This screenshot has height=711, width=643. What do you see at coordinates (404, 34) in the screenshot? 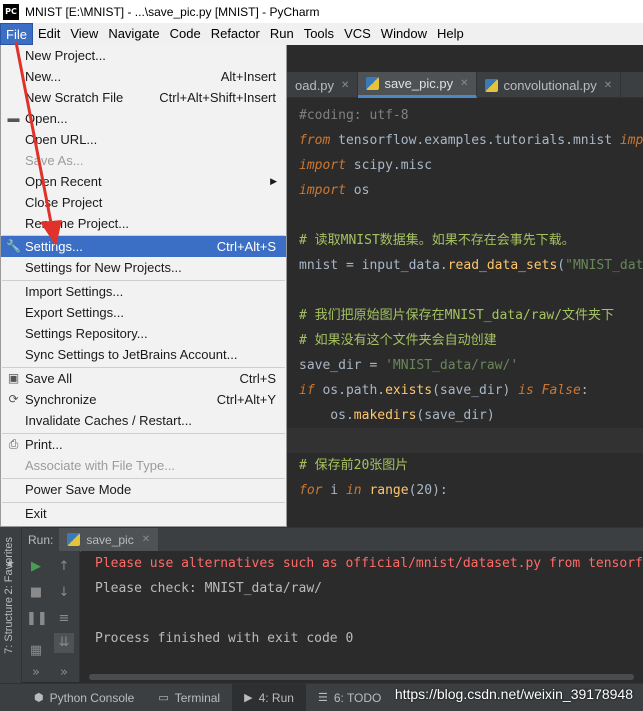
I see `menu-window: Window` at bounding box center [404, 34].